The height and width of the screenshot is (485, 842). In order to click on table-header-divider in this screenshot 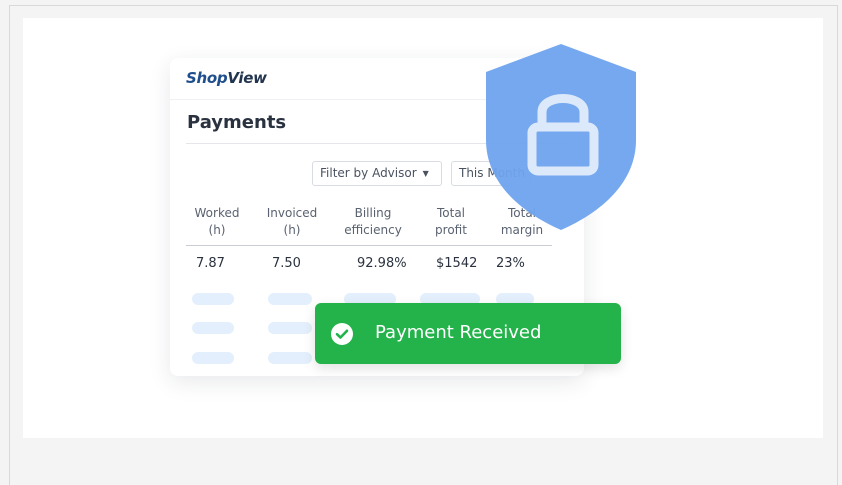, I will do `click(369, 245)`.